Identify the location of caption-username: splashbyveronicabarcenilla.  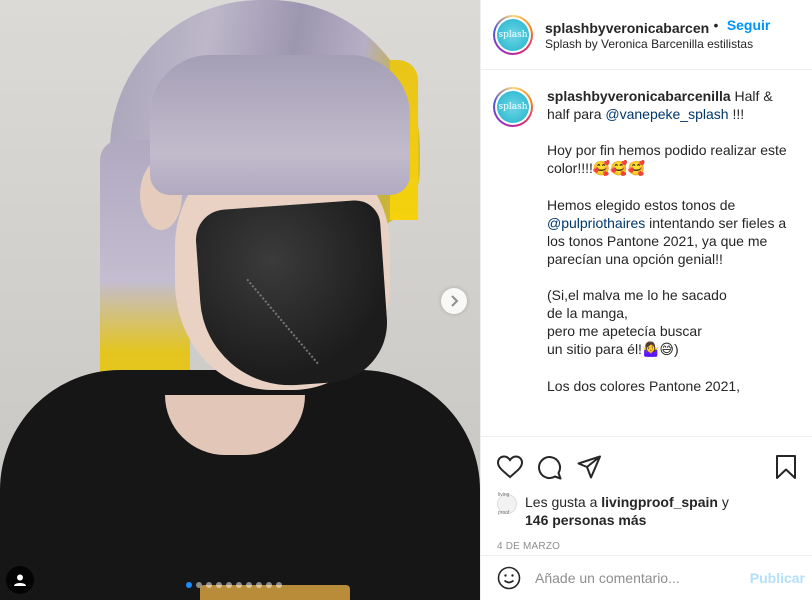
(639, 96).